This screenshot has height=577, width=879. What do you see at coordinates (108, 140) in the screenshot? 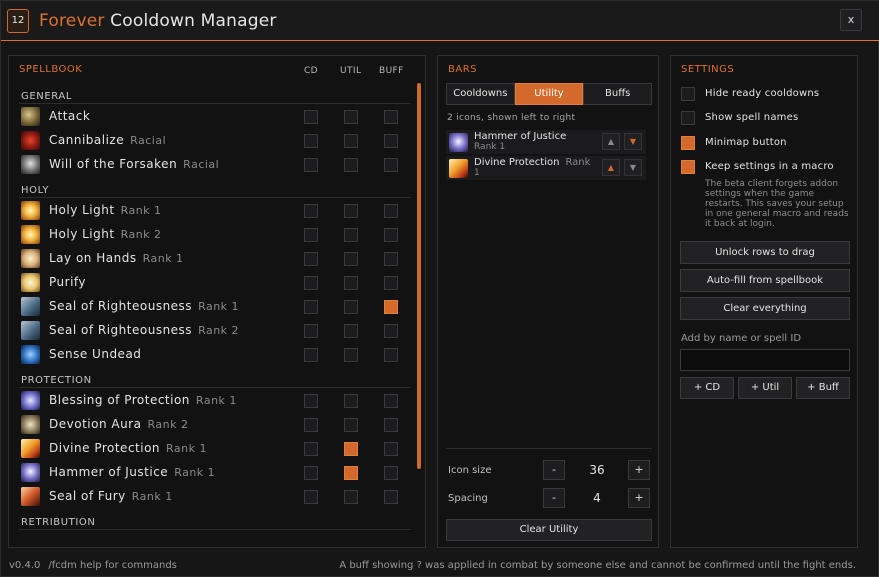
I see `spell-name: Cannibalize Racial` at bounding box center [108, 140].